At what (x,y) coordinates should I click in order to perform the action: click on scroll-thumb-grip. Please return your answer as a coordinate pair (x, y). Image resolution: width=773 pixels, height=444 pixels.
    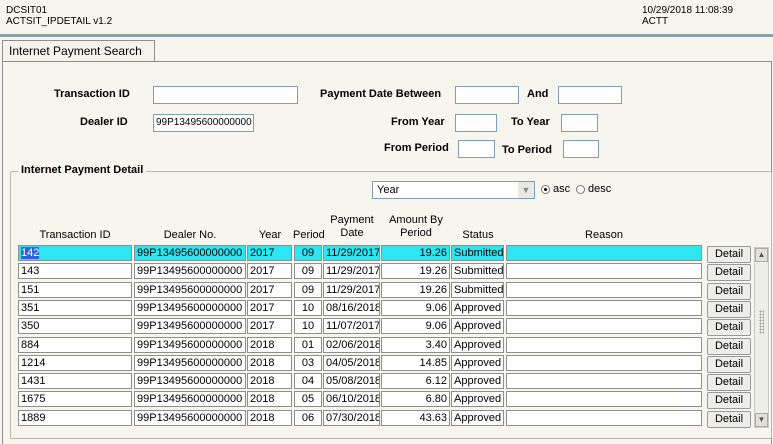
    Looking at the image, I should click on (761, 322).